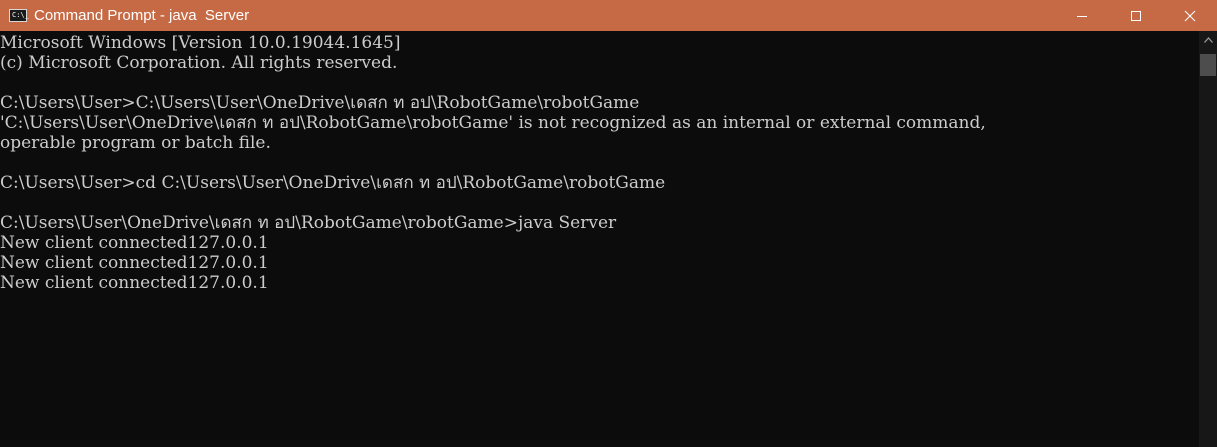 The image size is (1217, 447). I want to click on console-line: operable program or batch file., so click(135, 143).